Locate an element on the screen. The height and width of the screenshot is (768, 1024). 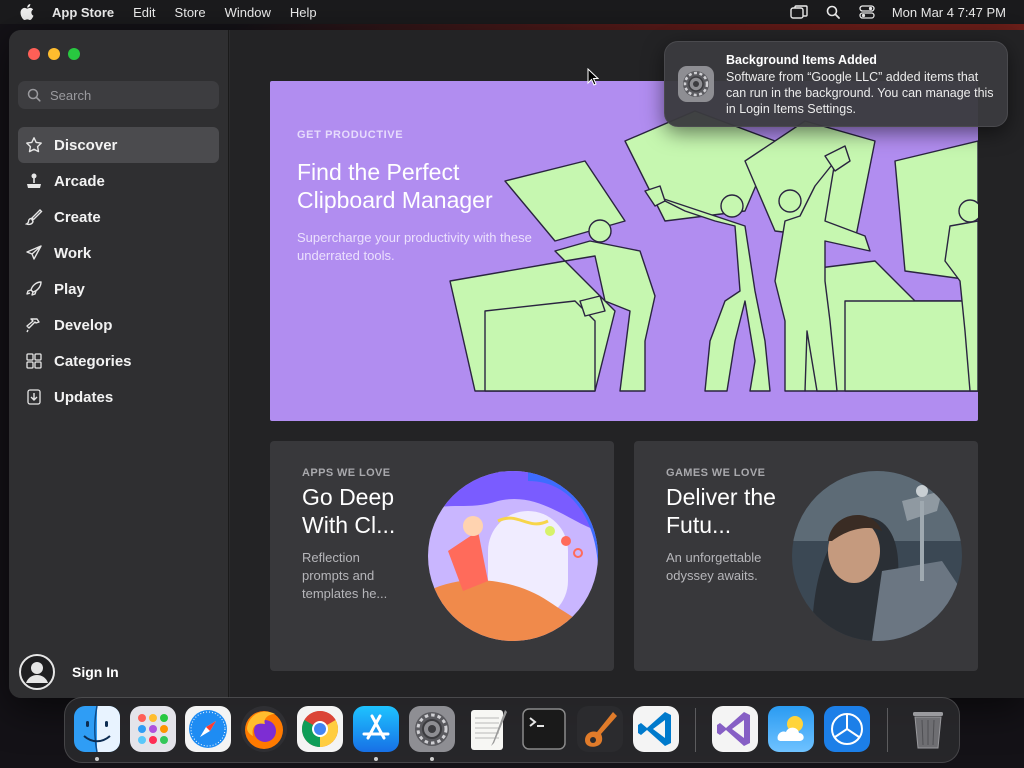
dock-textedit-icon is located at coordinates (488, 729).